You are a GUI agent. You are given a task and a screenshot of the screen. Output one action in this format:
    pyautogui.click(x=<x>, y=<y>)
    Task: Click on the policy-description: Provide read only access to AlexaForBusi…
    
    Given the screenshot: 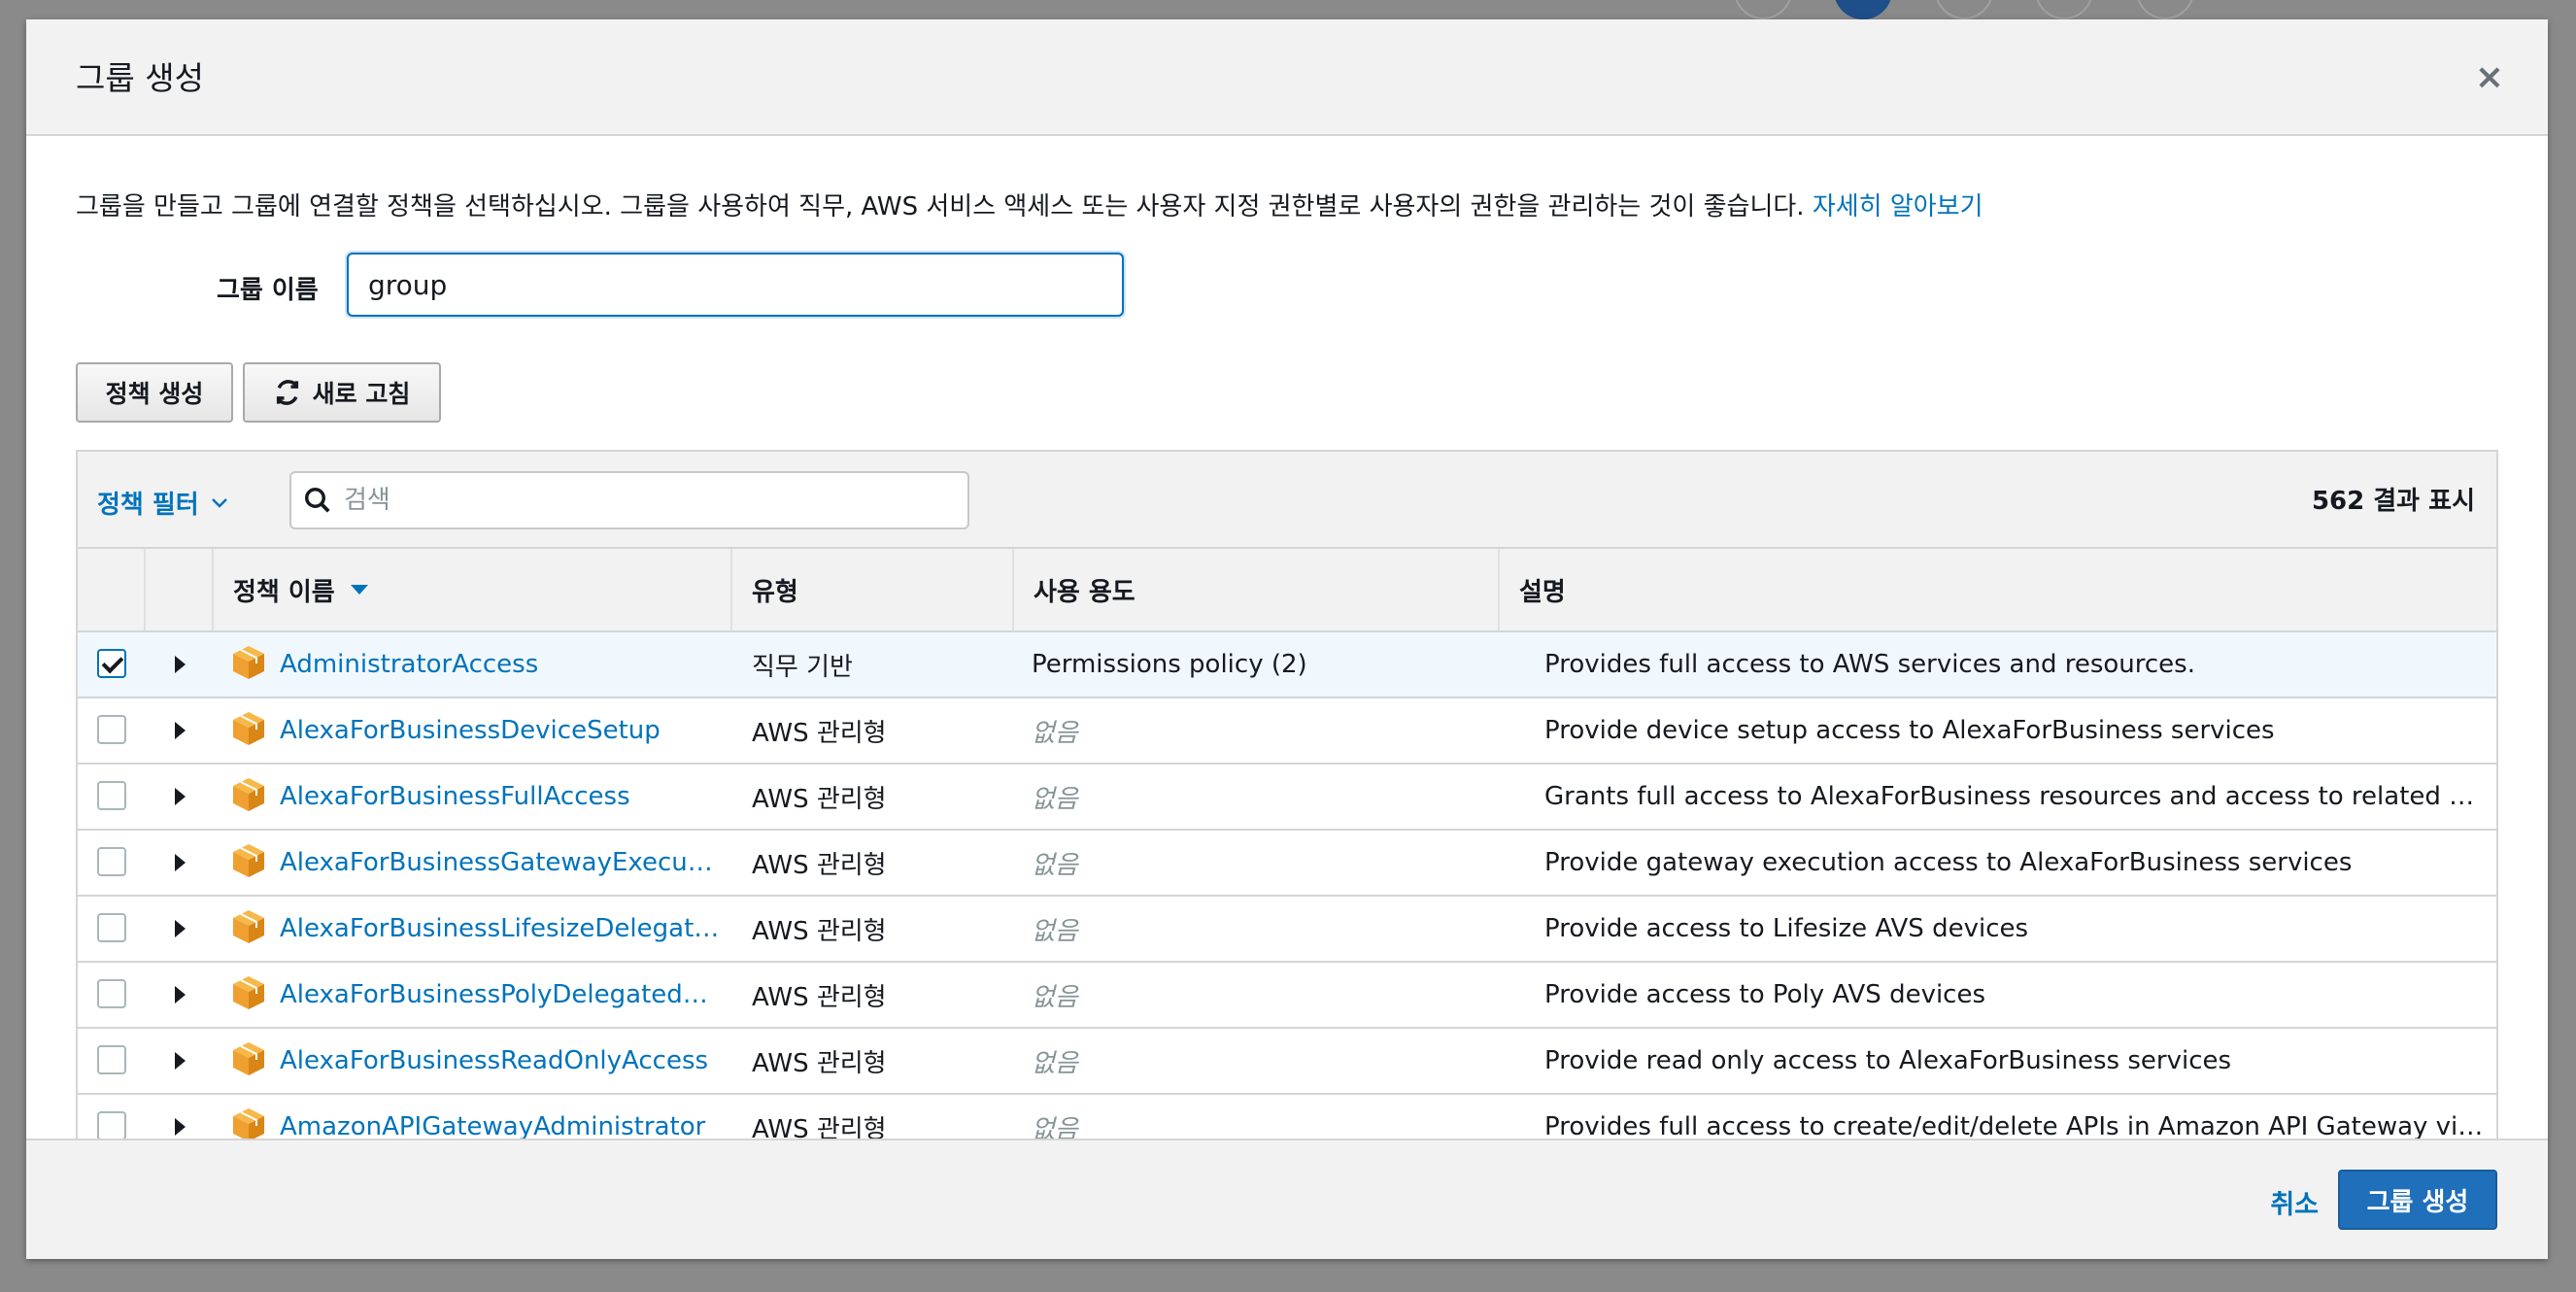 What is the action you would take?
    pyautogui.click(x=1888, y=1060)
    